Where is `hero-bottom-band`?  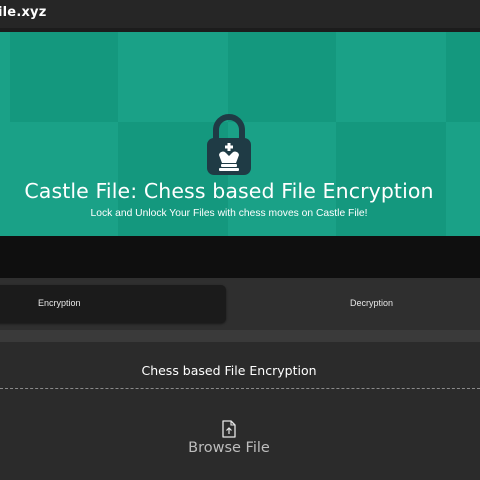
hero-bottom-band is located at coordinates (240, 257).